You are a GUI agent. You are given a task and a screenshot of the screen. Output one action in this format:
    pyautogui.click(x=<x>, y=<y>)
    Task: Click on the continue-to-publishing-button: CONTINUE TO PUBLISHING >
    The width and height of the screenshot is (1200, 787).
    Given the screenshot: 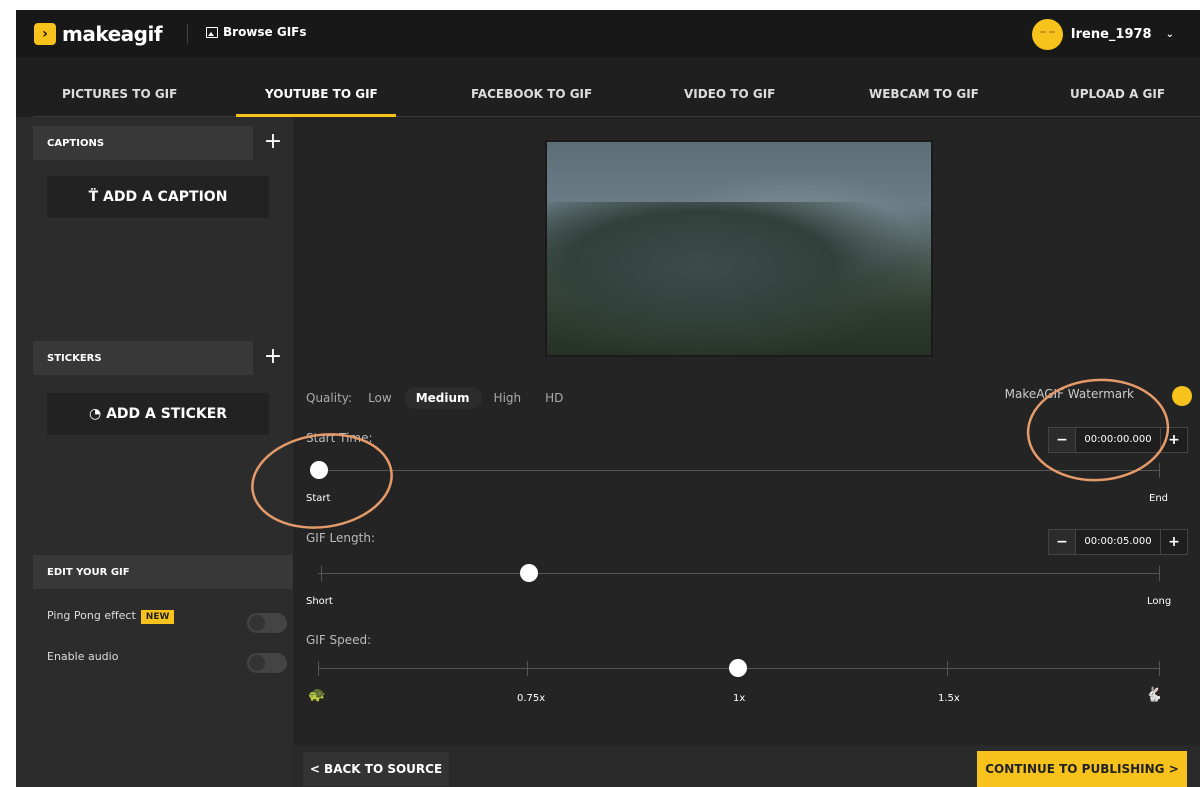 What is the action you would take?
    pyautogui.click(x=1082, y=769)
    